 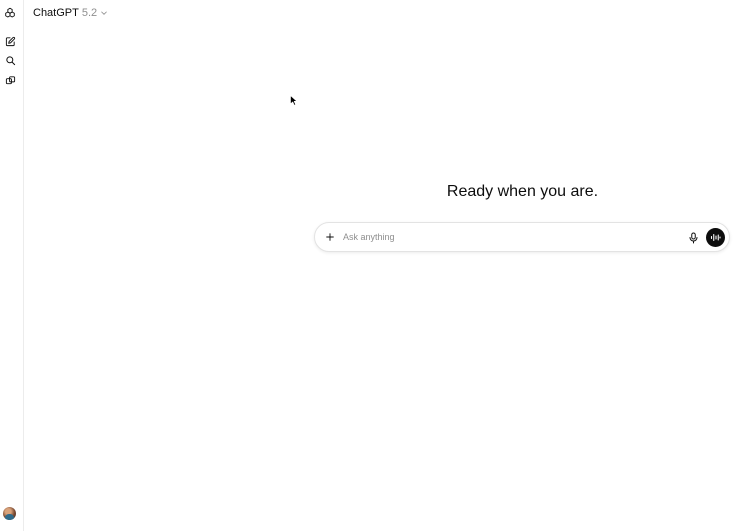 What do you see at coordinates (715, 237) in the screenshot?
I see `voice-mode-button` at bounding box center [715, 237].